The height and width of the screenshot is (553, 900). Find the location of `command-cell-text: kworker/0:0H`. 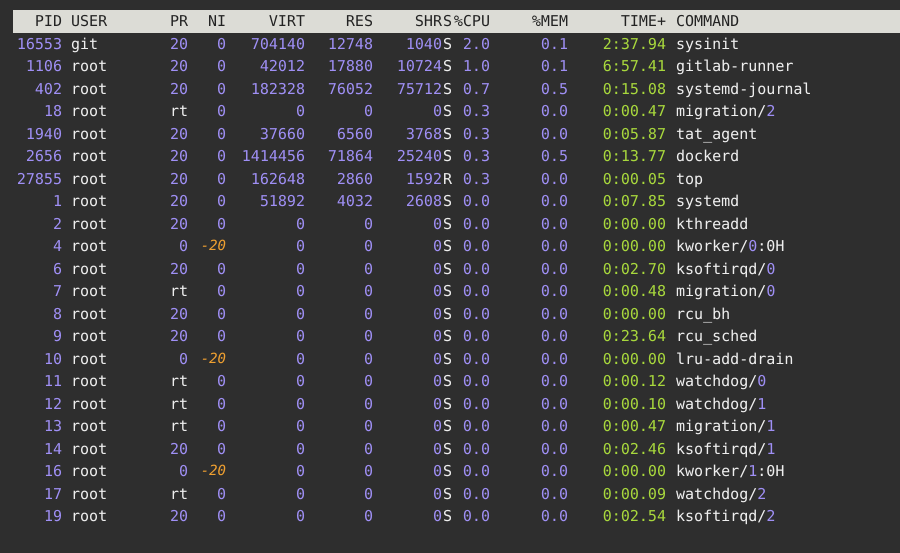

command-cell-text: kworker/0:0H is located at coordinates (730, 246).